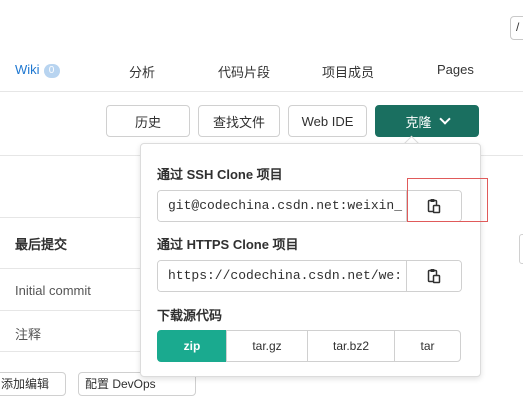  I want to click on nav-snippets: 代码片段, so click(244, 71).